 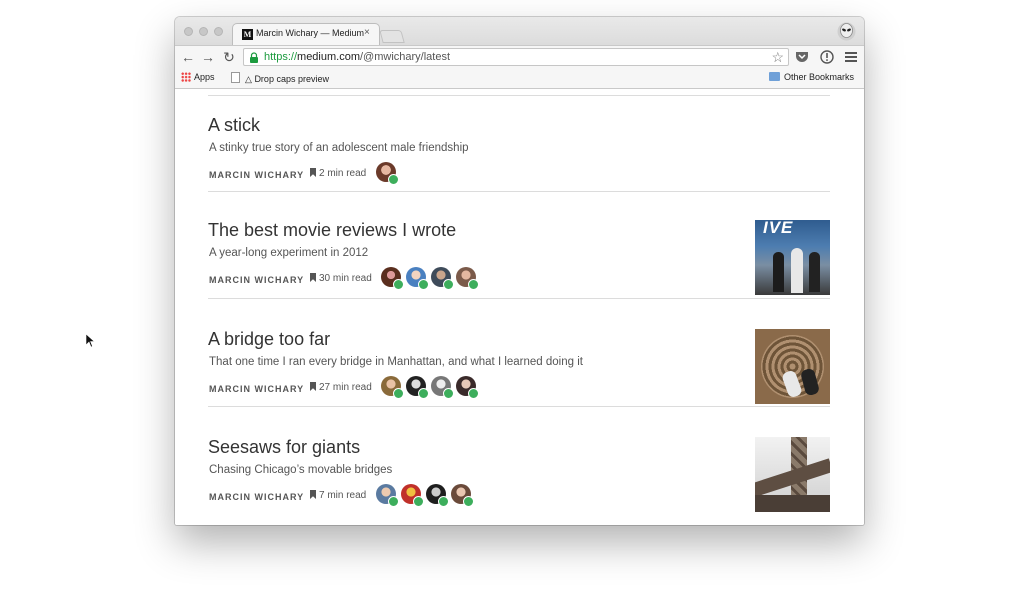 I want to click on bookmarks-bar: Apps △ Drop caps preview Other Bookmarks, so click(x=519, y=78).